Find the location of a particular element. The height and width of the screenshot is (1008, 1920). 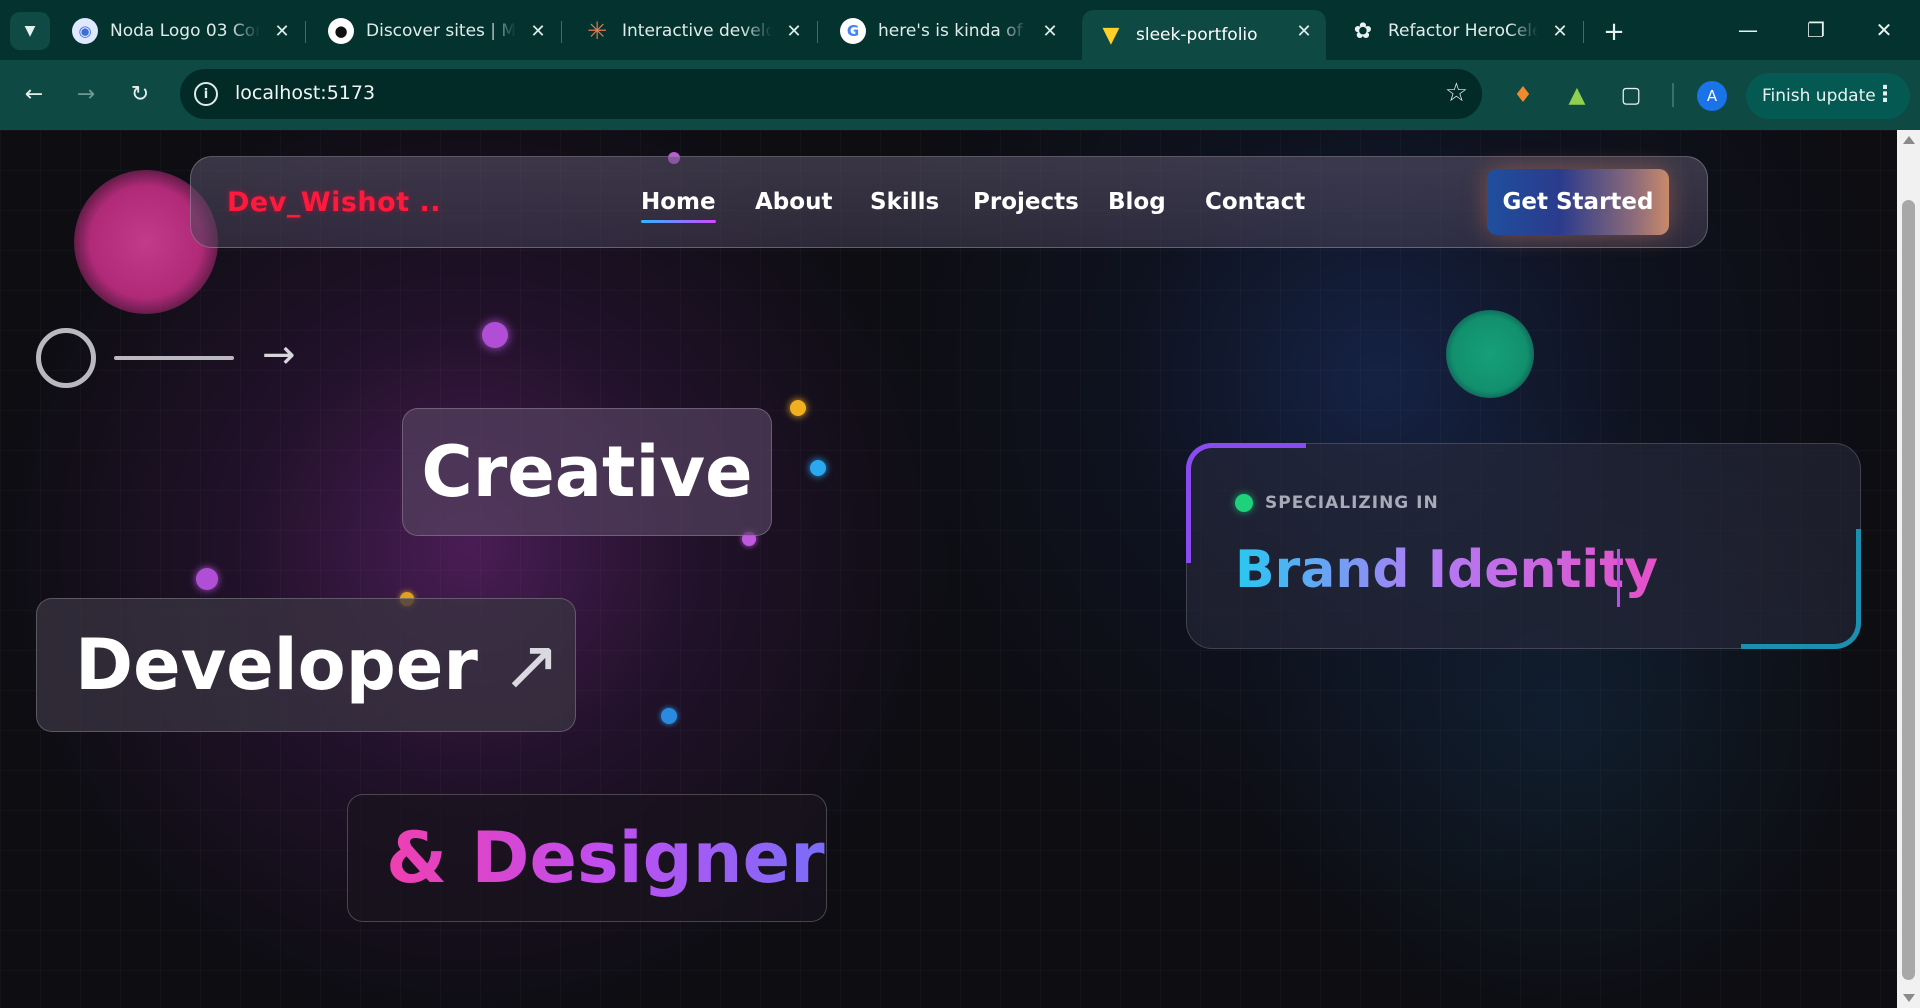

typing-caret is located at coordinates (1618, 578).